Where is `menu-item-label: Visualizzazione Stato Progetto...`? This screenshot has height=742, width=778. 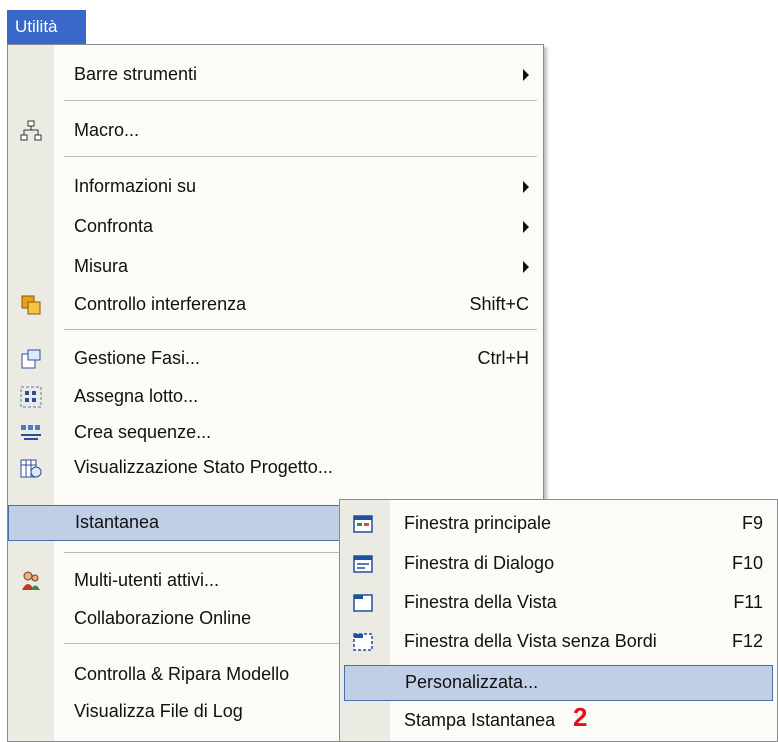 menu-item-label: Visualizzazione Stato Progetto... is located at coordinates (203, 467).